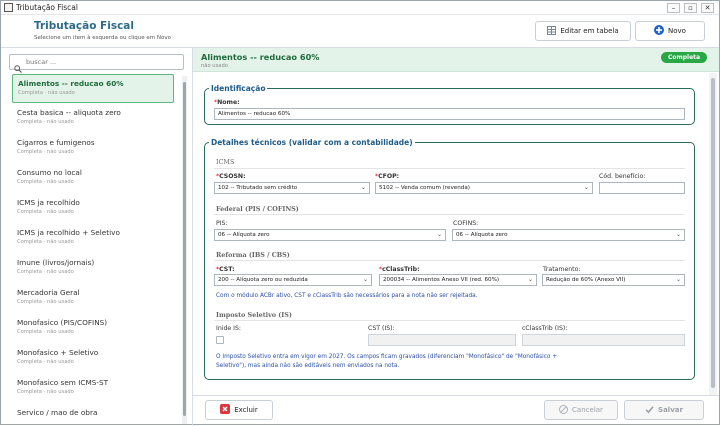 The image size is (720, 426). Describe the element at coordinates (381, 328) in the screenshot. I see `cst-is-label: CST (IS):` at that location.